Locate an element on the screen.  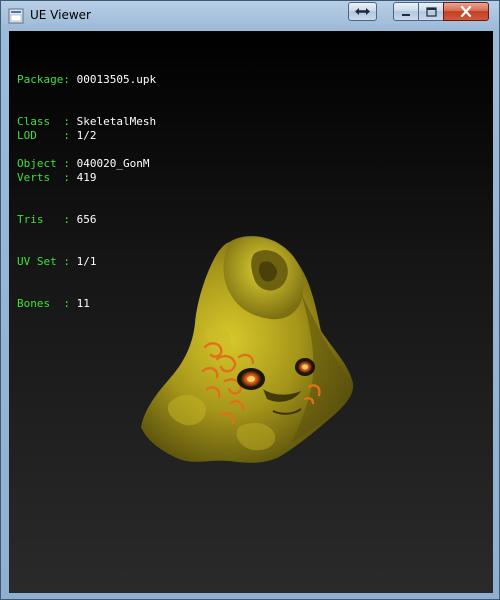
double-arrow-icon is located at coordinates (362, 11).